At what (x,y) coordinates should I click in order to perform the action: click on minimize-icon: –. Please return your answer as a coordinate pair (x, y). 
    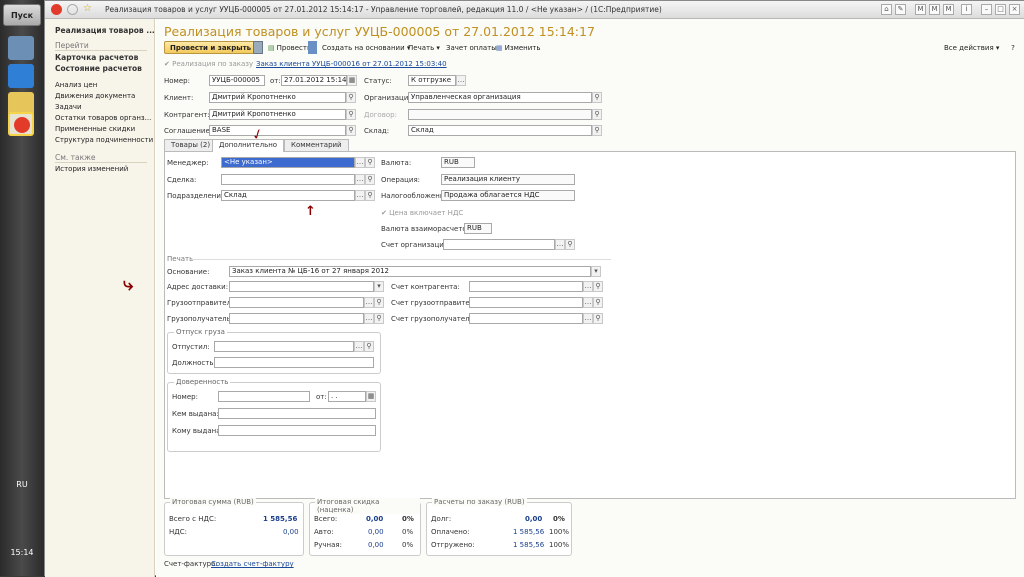
    Looking at the image, I should click on (986, 9).